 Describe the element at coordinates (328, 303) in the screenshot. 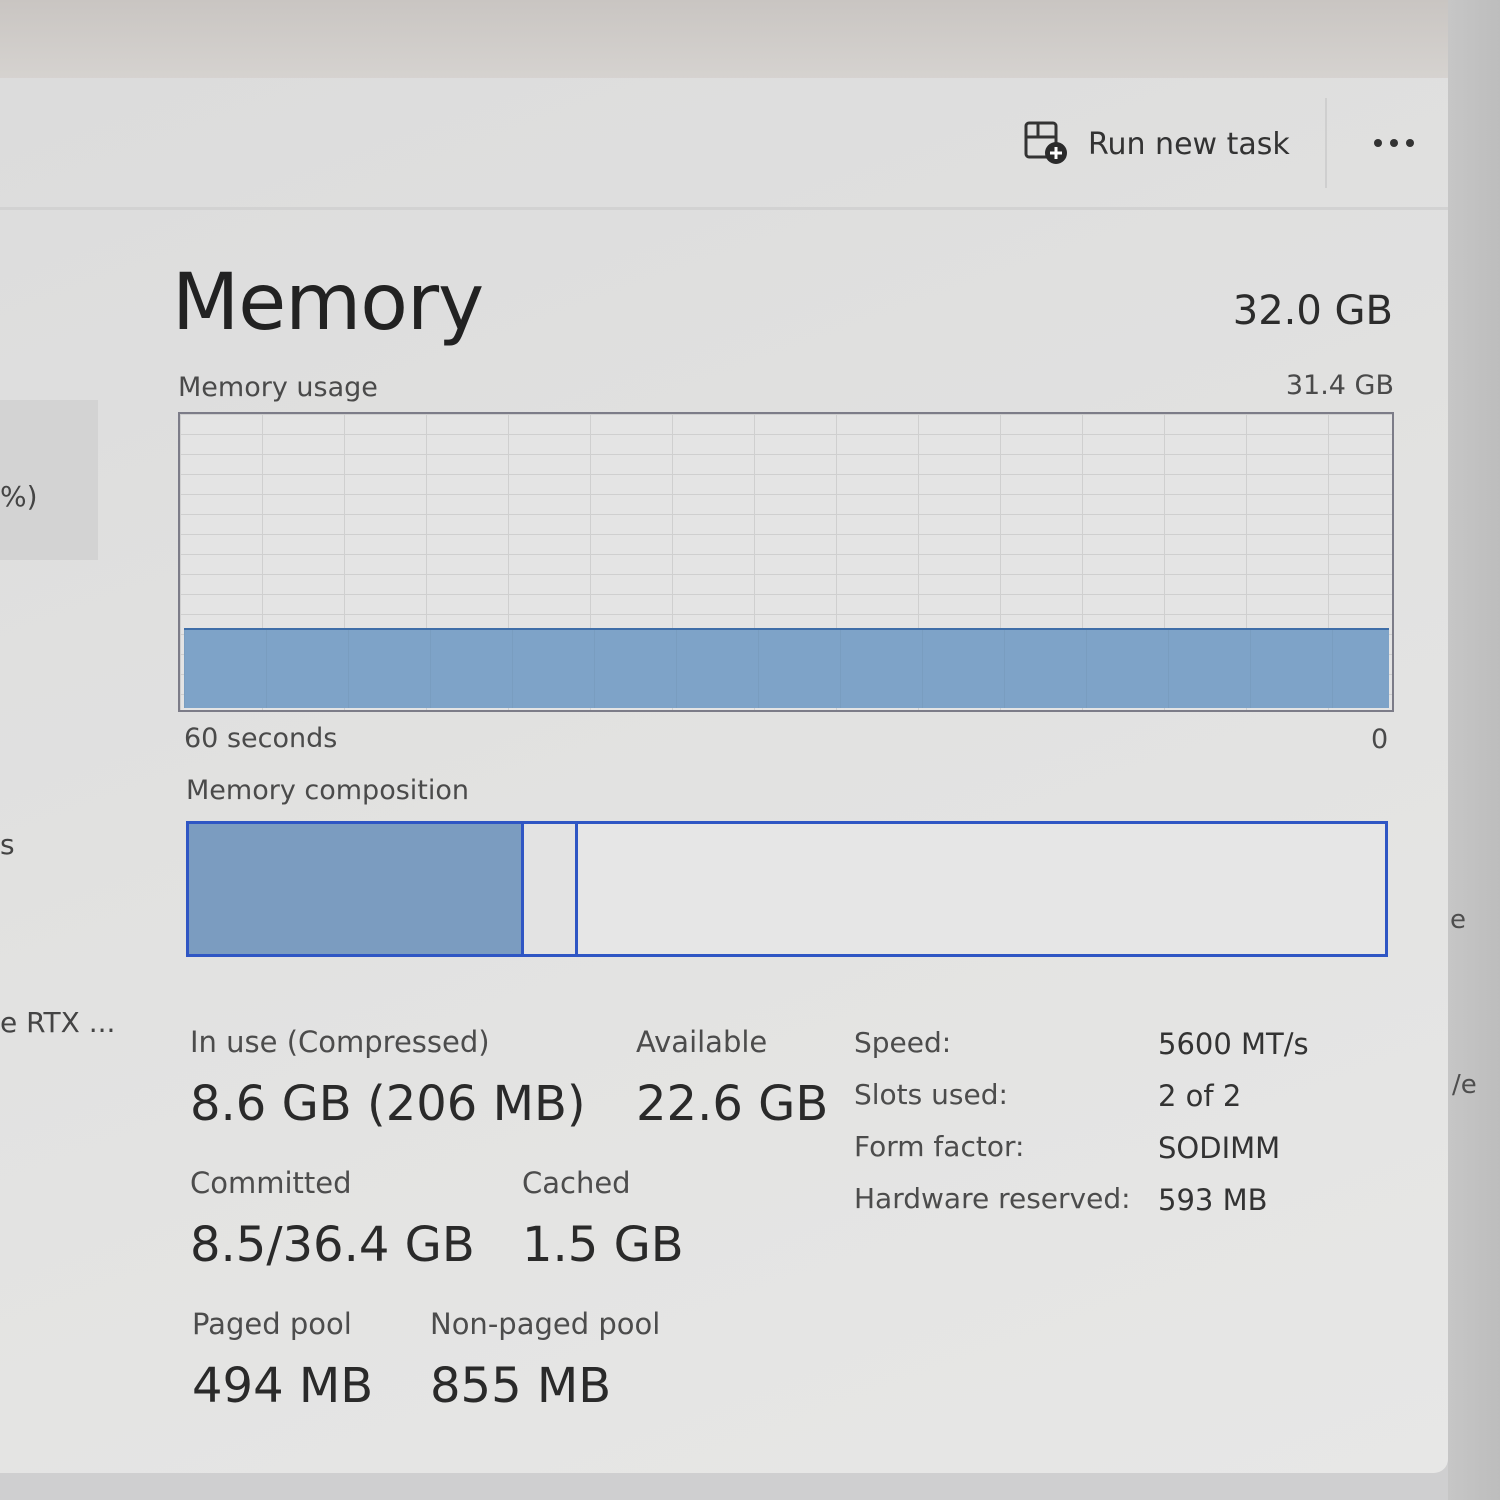

I see `page-title: Memory` at that location.